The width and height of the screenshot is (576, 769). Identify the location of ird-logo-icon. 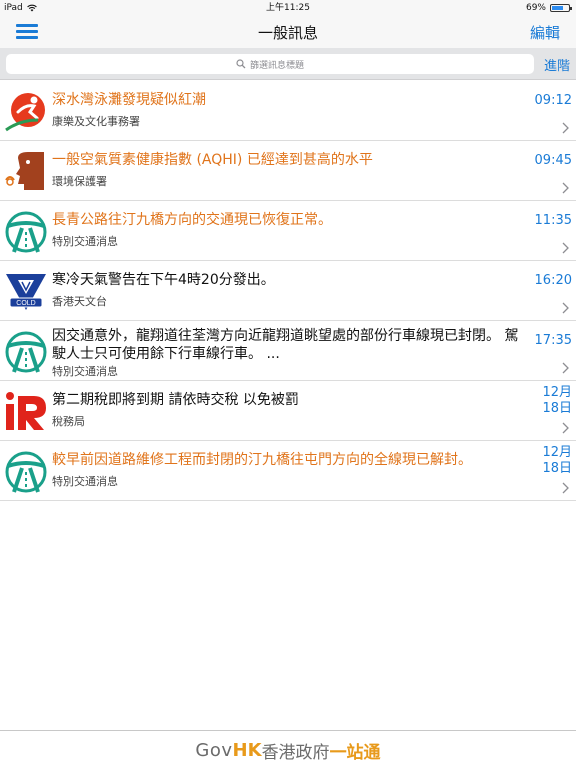
(26, 411).